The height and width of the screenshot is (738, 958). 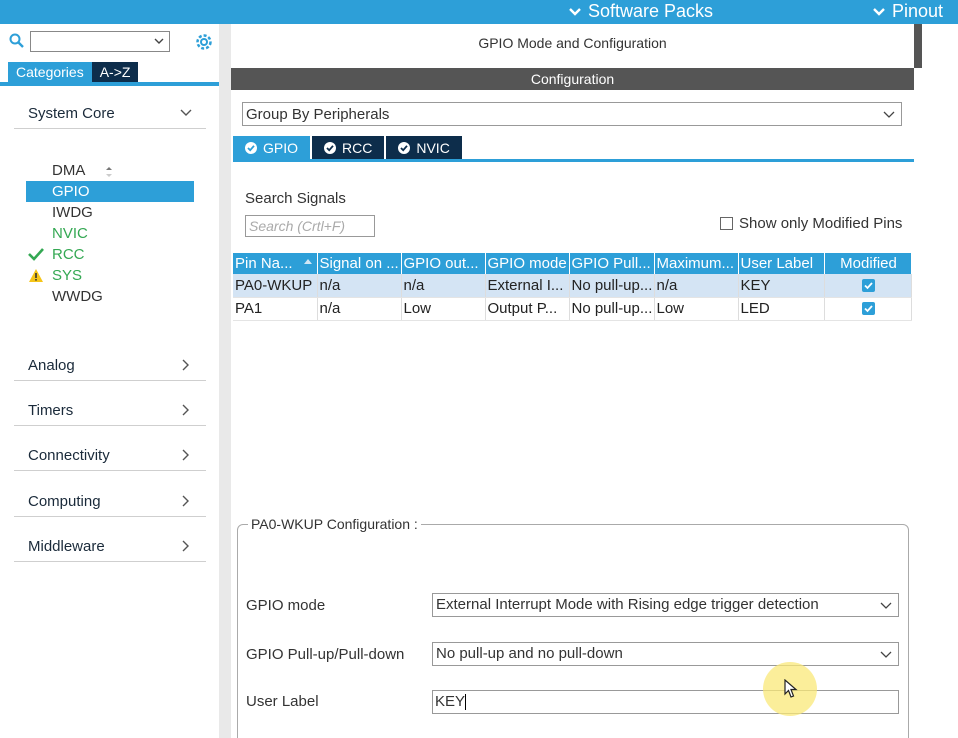 I want to click on show-modified-checkbox: Show only Modified Pins, so click(x=811, y=223).